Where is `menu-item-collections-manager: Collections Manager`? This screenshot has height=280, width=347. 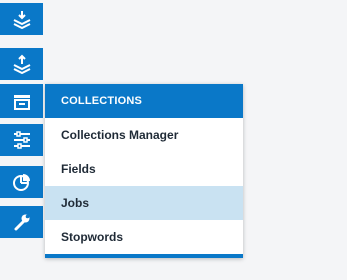
menu-item-collections-manager: Collections Manager is located at coordinates (144, 135).